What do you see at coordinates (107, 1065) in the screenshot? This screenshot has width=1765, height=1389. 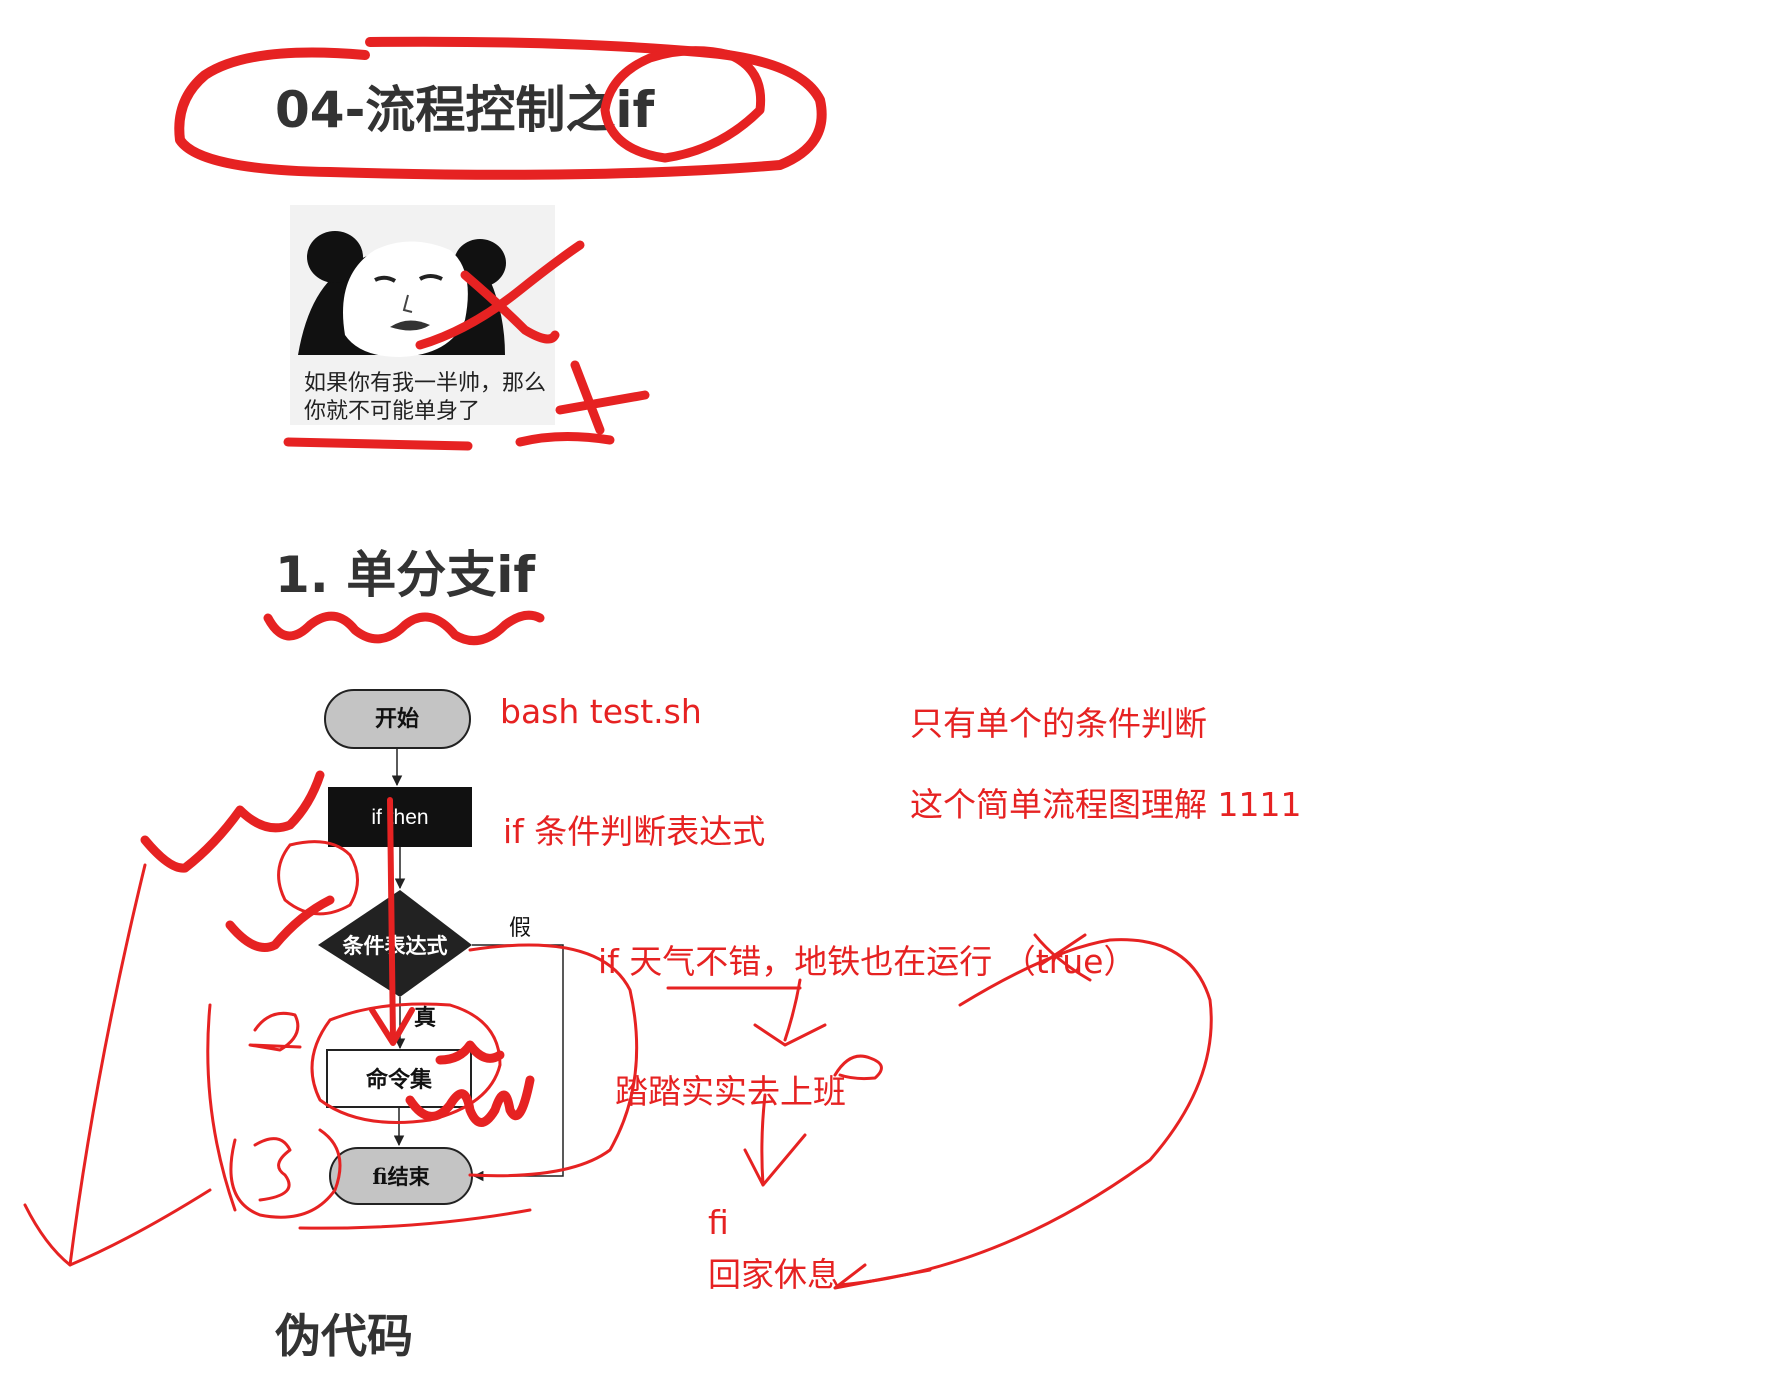 I see `left-long-arrow-line` at bounding box center [107, 1065].